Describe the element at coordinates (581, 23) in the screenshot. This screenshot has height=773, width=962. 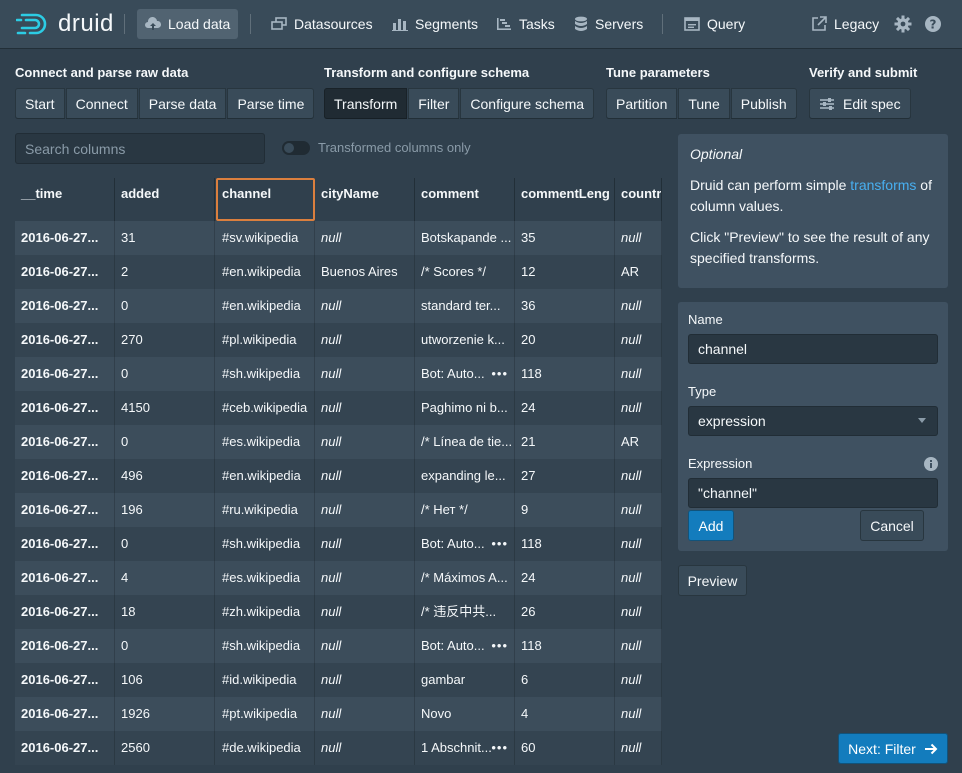
I see `database-icon` at that location.